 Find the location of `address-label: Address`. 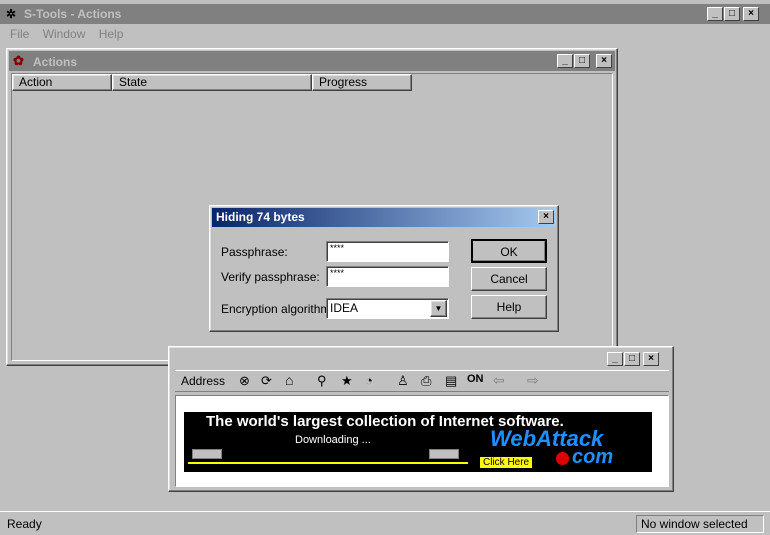

address-label: Address is located at coordinates (203, 381).